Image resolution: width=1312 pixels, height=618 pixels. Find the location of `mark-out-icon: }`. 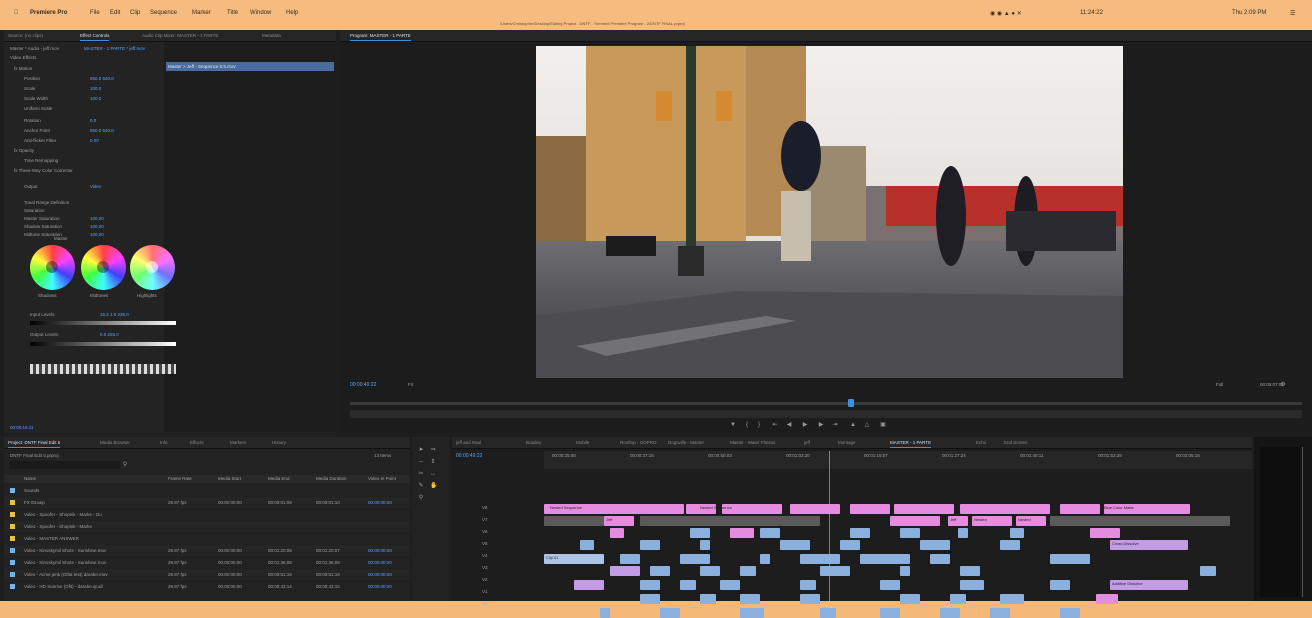

mark-out-icon: } is located at coordinates (759, 425).